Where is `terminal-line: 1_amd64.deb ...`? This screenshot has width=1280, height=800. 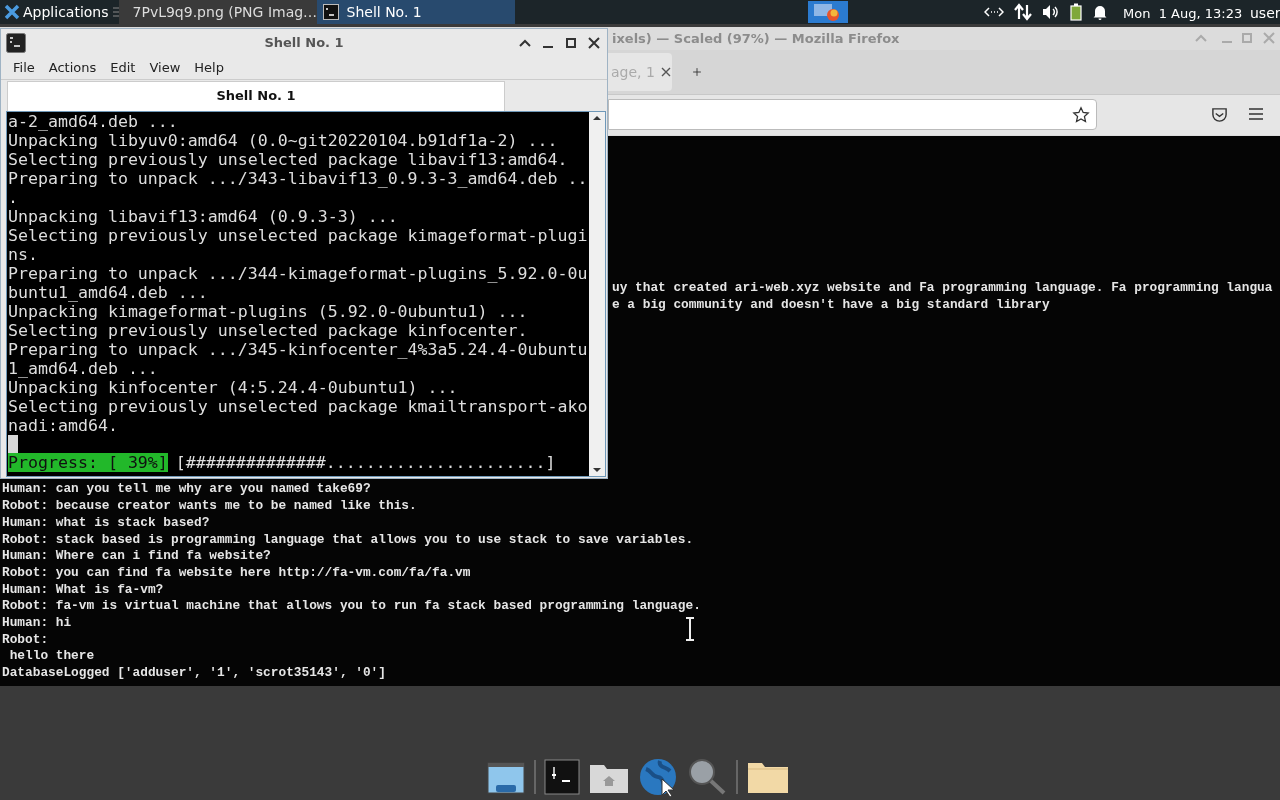 terminal-line: 1_amd64.deb ... is located at coordinates (83, 368).